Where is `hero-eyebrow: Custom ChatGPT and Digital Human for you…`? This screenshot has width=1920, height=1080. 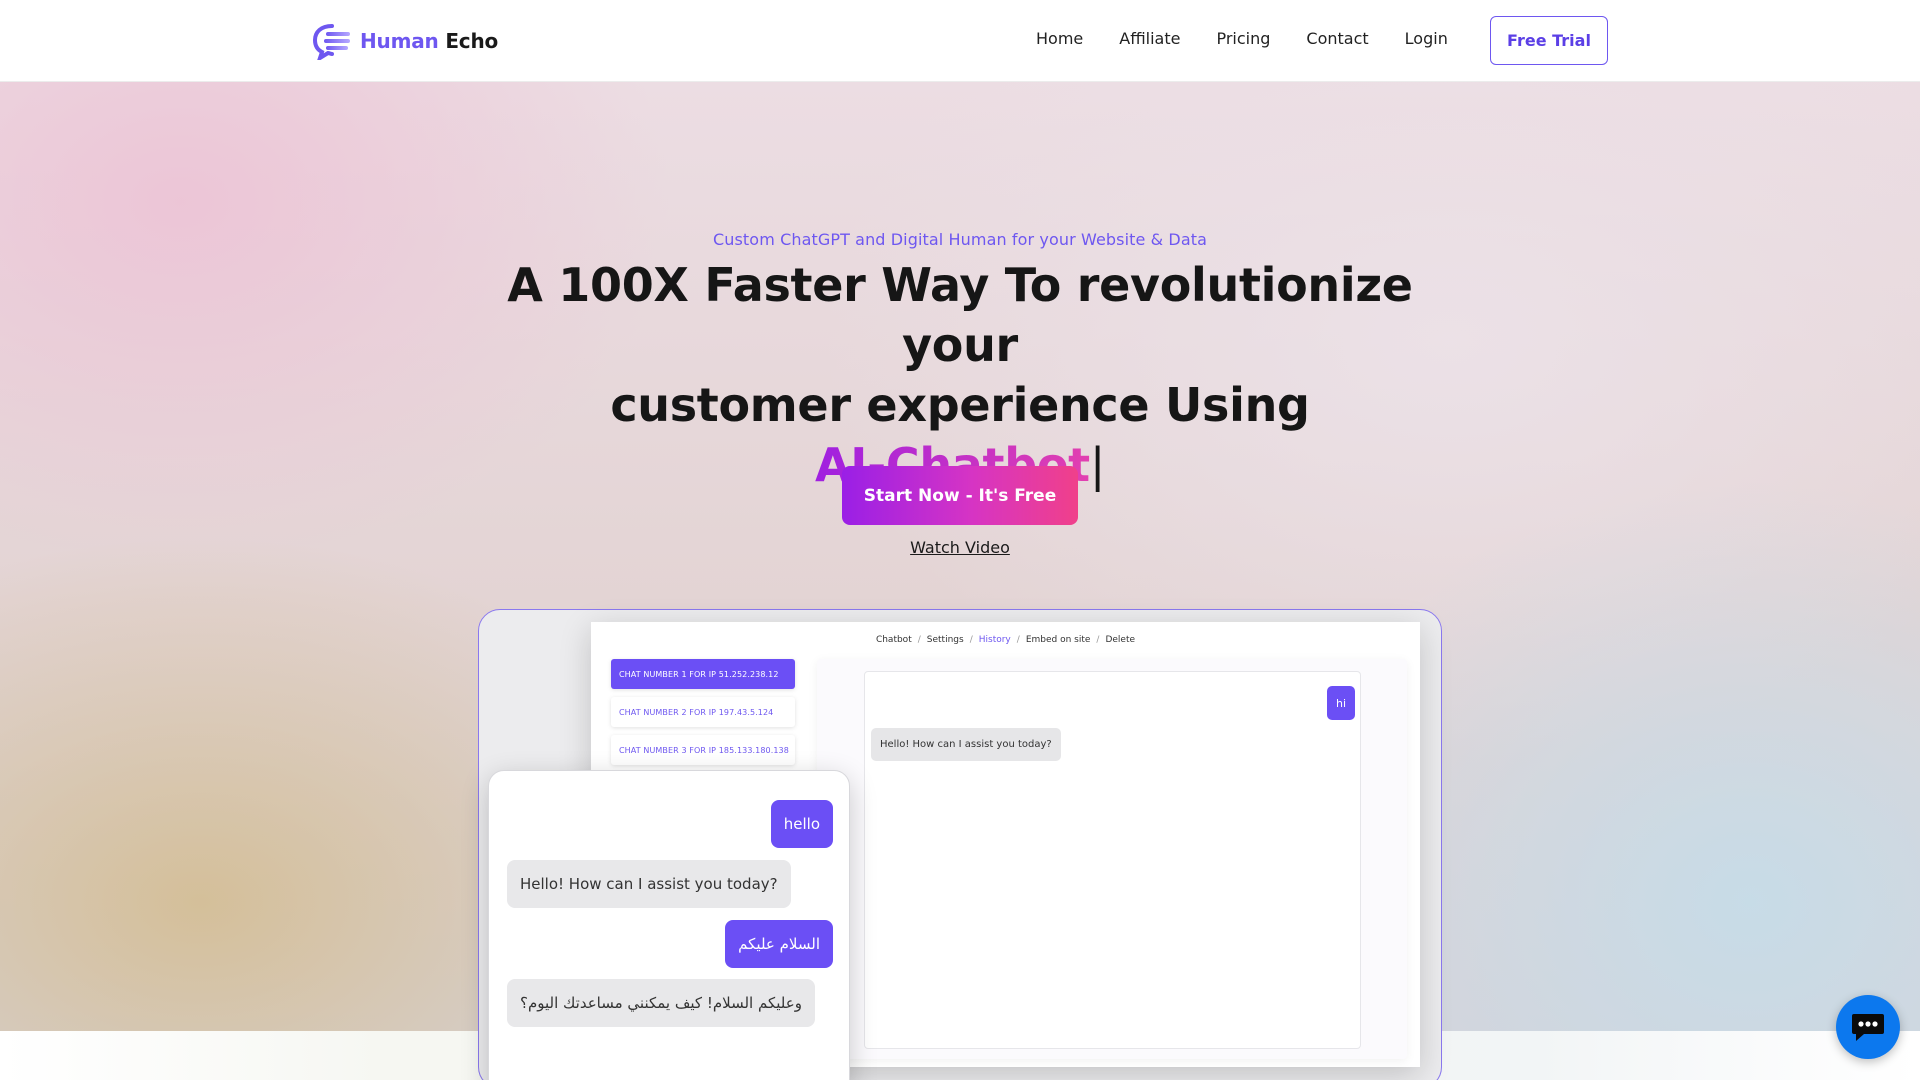 hero-eyebrow: Custom ChatGPT and Digital Human for you… is located at coordinates (959, 239).